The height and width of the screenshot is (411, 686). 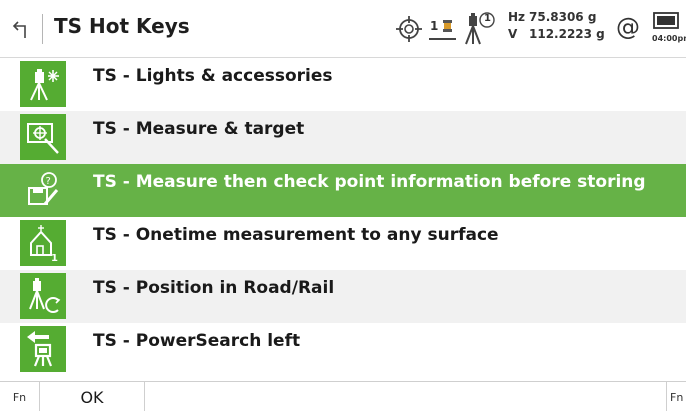 What do you see at coordinates (434, 26) in the screenshot?
I see `prism-number: 1` at bounding box center [434, 26].